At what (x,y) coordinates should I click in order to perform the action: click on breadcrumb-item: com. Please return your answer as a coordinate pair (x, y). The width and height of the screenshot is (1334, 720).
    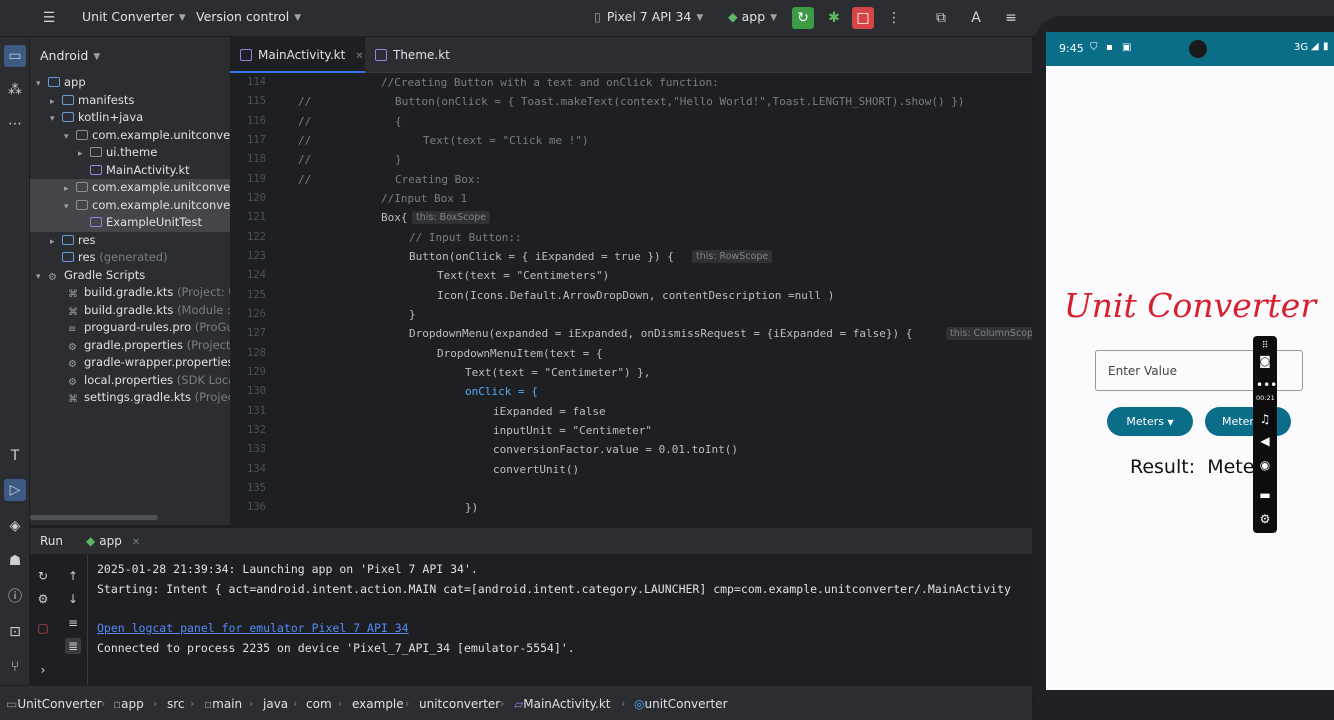
    Looking at the image, I should click on (319, 704).